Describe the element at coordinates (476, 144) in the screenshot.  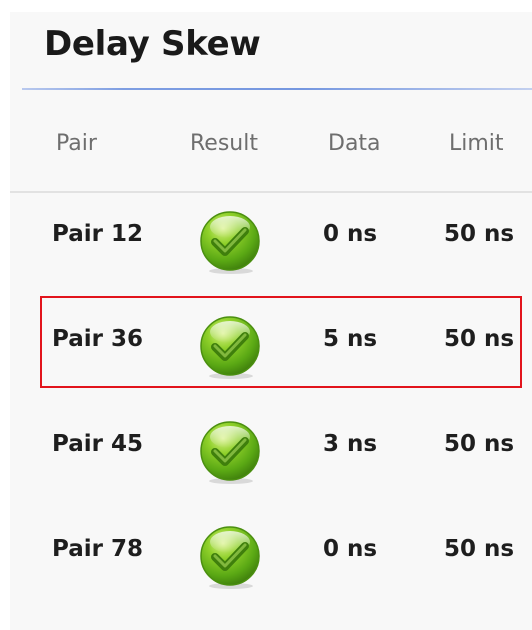
I see `column-header-limit: Limit` at that location.